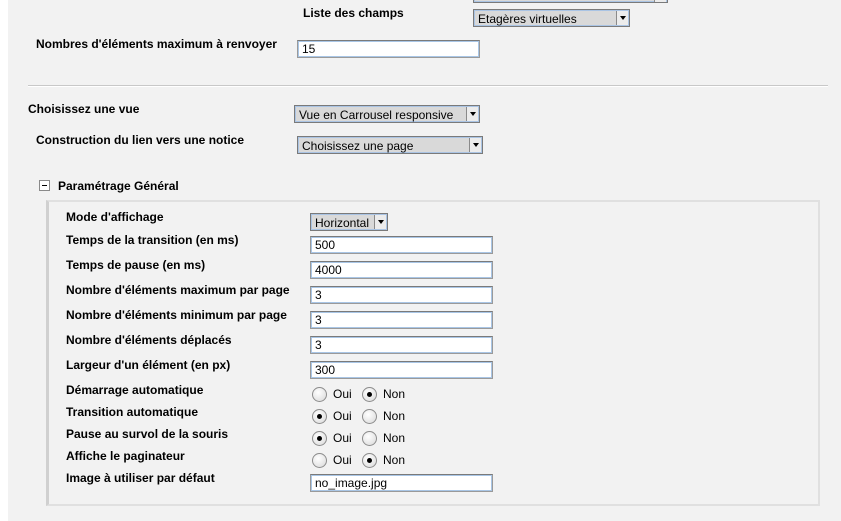 The width and height of the screenshot is (841, 521). I want to click on field-label: Nombre d'éléments maximum par page, so click(178, 290).